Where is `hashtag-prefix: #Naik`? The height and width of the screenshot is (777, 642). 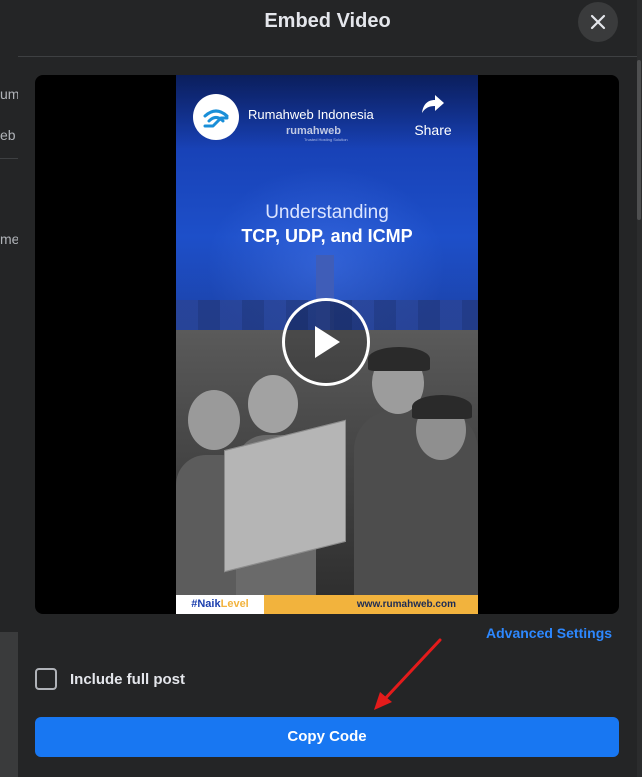
hashtag-prefix: #Naik is located at coordinates (206, 604).